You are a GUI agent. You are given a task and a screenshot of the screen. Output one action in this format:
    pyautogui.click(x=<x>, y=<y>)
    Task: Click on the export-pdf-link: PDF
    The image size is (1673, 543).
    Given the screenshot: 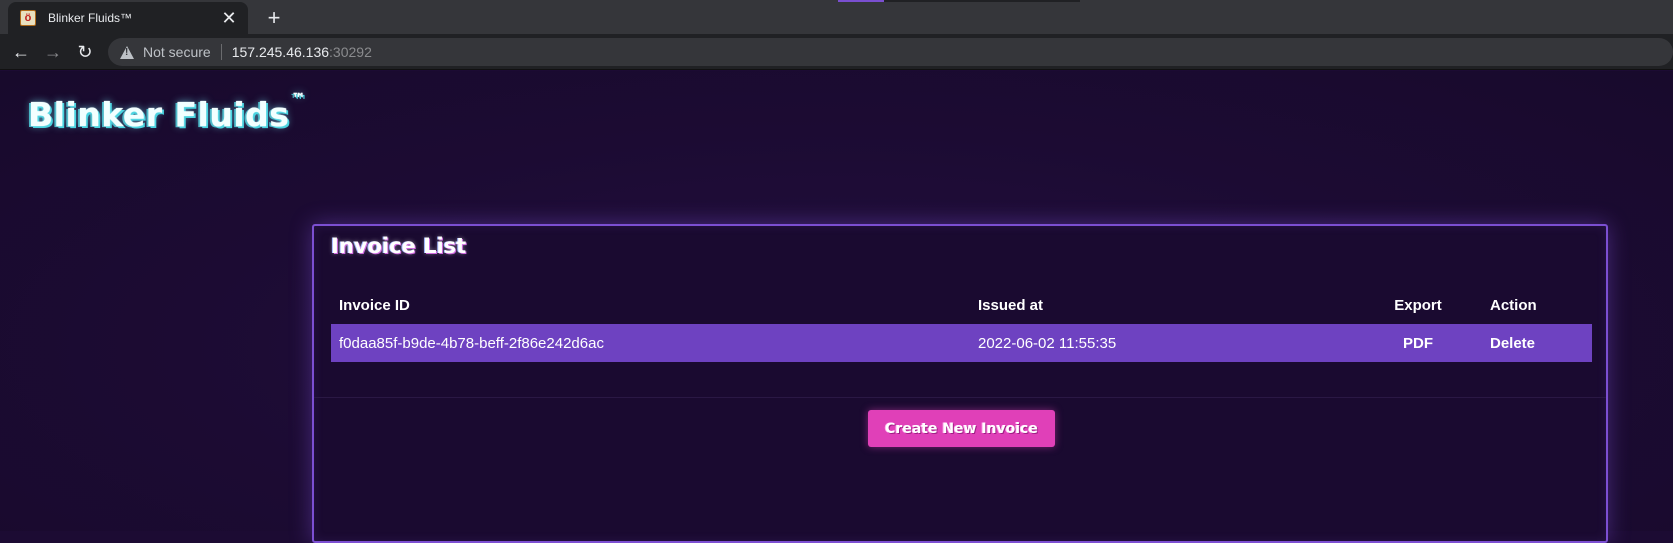 What is the action you would take?
    pyautogui.click(x=1418, y=343)
    